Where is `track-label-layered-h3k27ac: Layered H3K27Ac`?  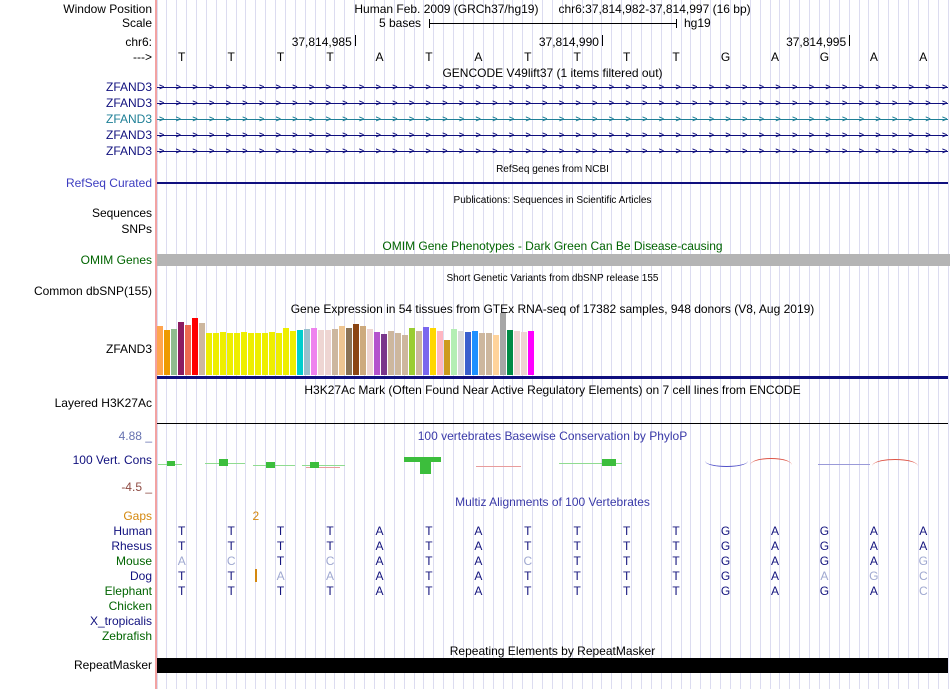
track-label-layered-h3k27ac: Layered H3K27Ac is located at coordinates (76, 403).